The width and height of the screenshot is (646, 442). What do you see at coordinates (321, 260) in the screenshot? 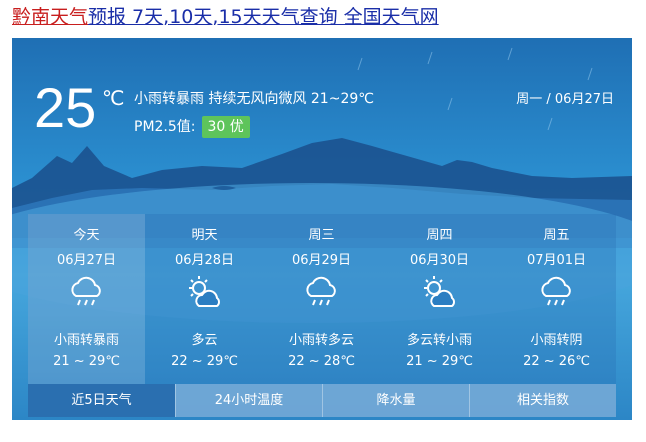
I see `day-date: 06月29日` at bounding box center [321, 260].